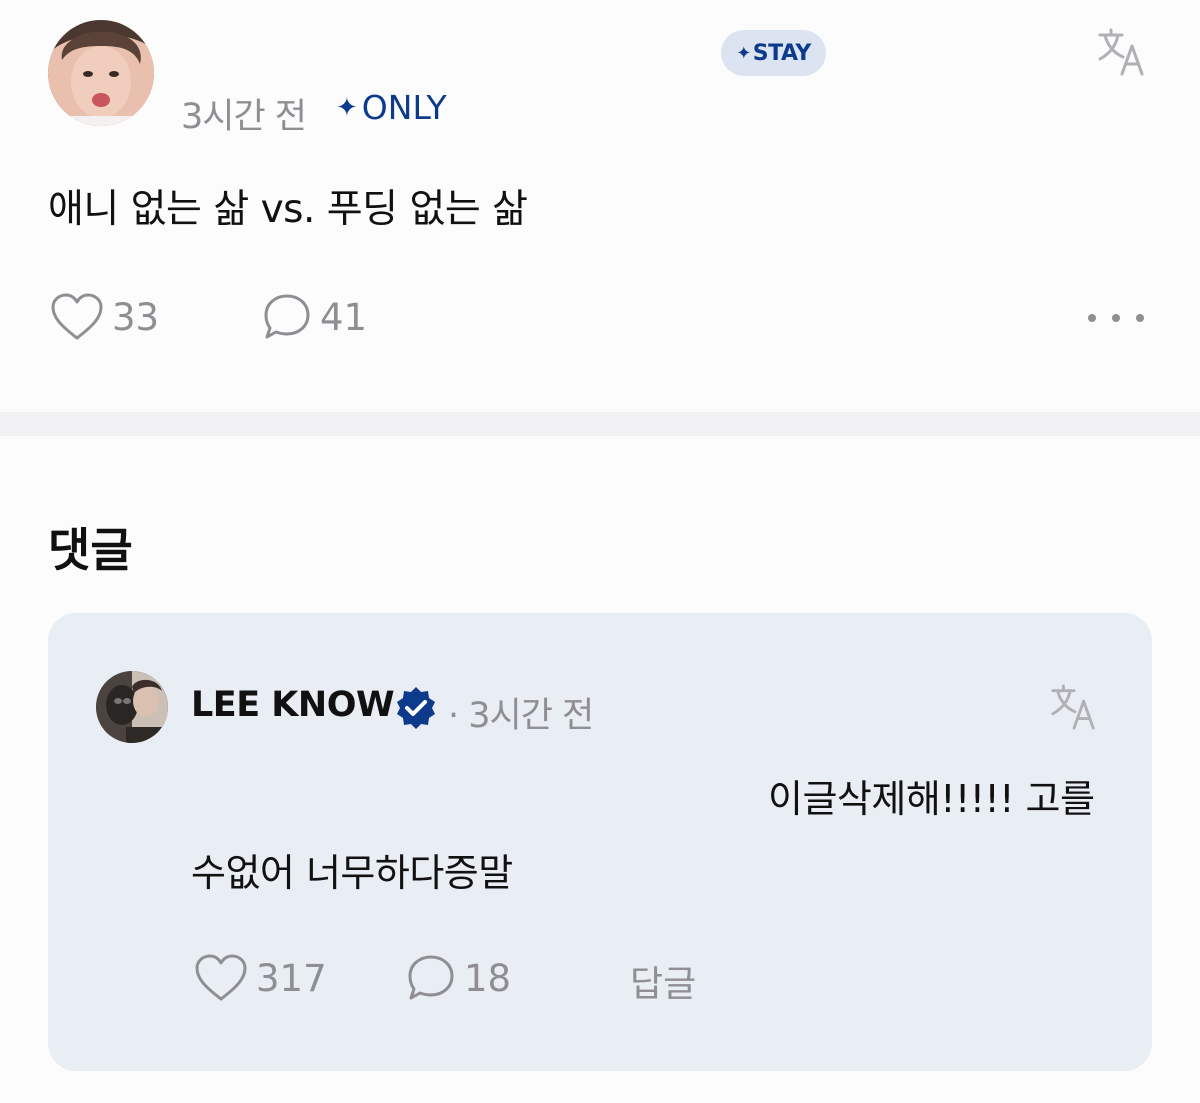 This screenshot has width=1200, height=1103. What do you see at coordinates (344, 317) in the screenshot?
I see `post-comment-count: 41` at bounding box center [344, 317].